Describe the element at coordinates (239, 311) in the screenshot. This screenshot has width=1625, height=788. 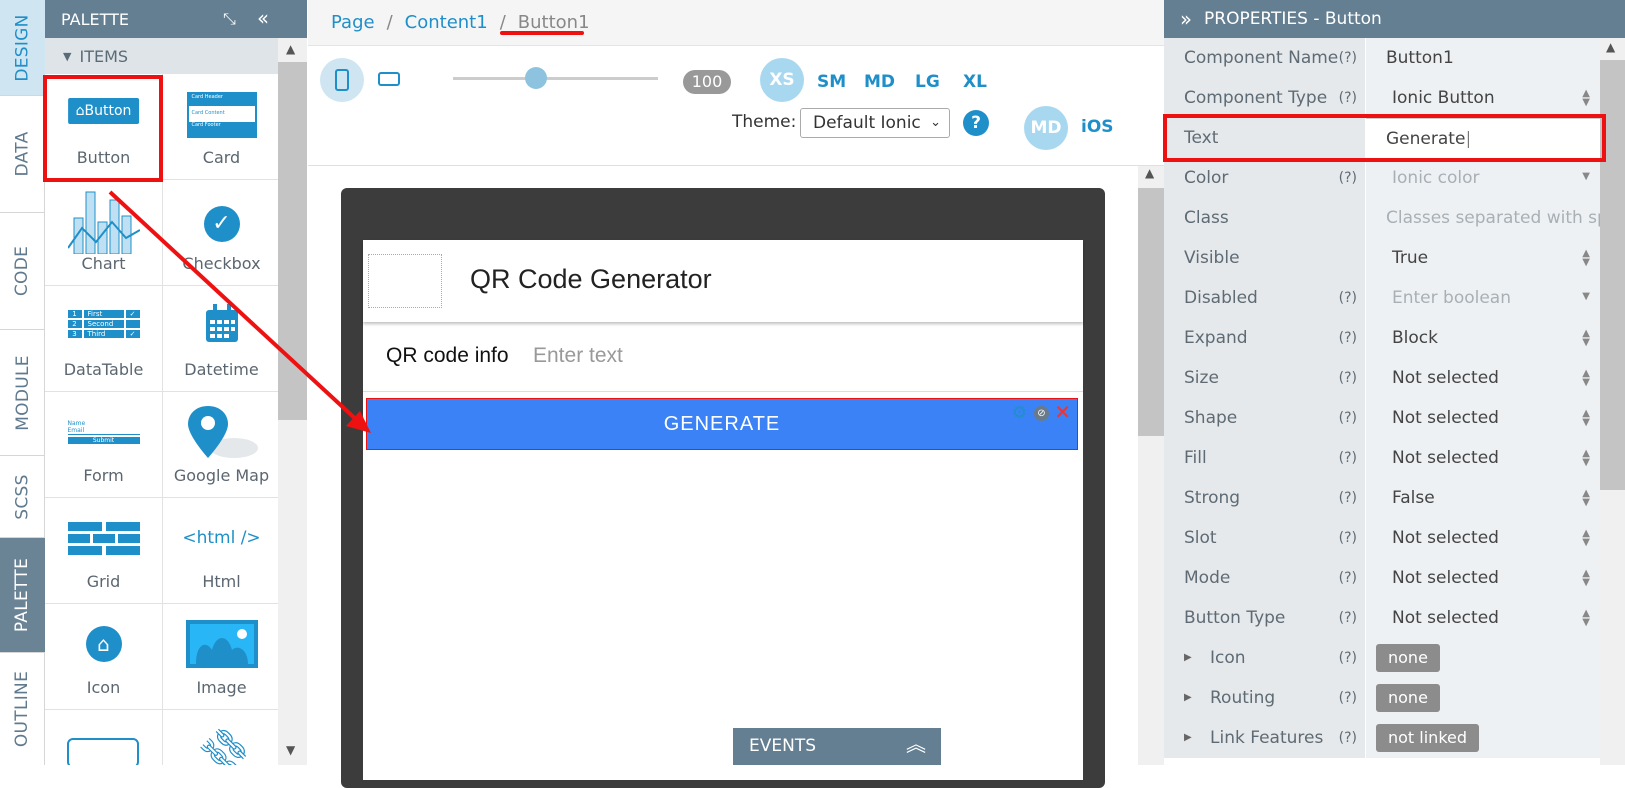
I see `annotation-arrow` at that location.